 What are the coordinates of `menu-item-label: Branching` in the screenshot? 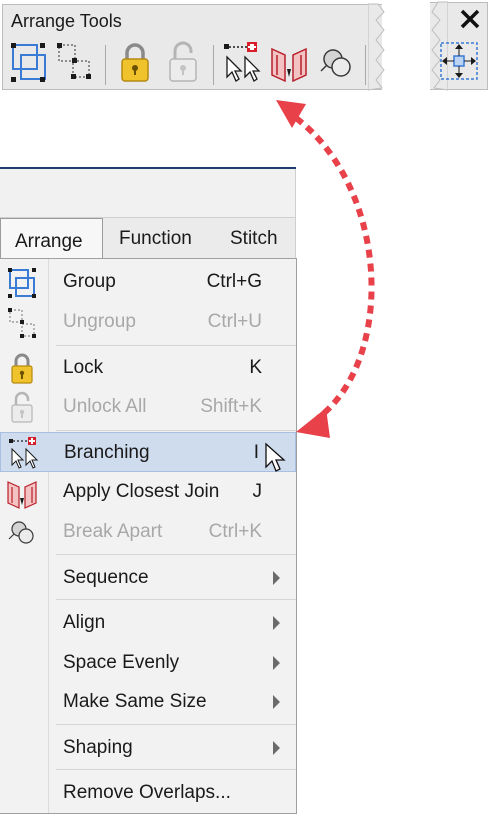 It's located at (107, 452).